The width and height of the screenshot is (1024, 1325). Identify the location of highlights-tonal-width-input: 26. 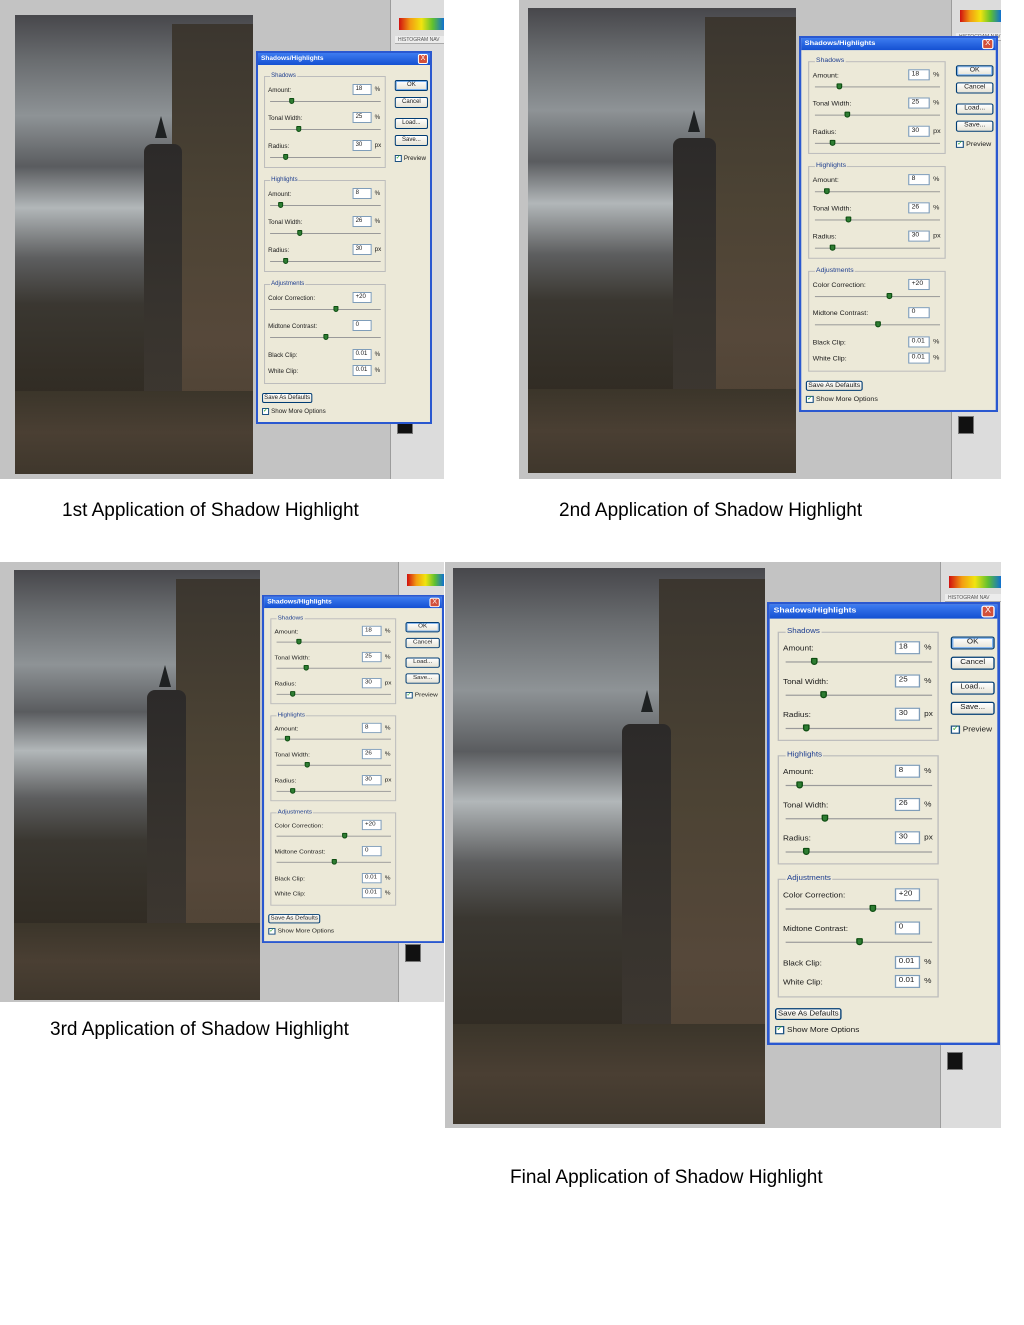
(907, 804).